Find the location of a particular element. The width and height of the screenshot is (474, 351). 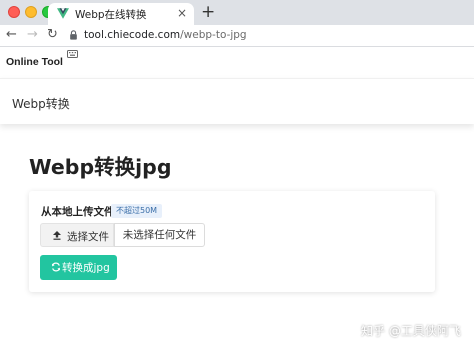

tab-title: Webp在线转换 is located at coordinates (111, 15).